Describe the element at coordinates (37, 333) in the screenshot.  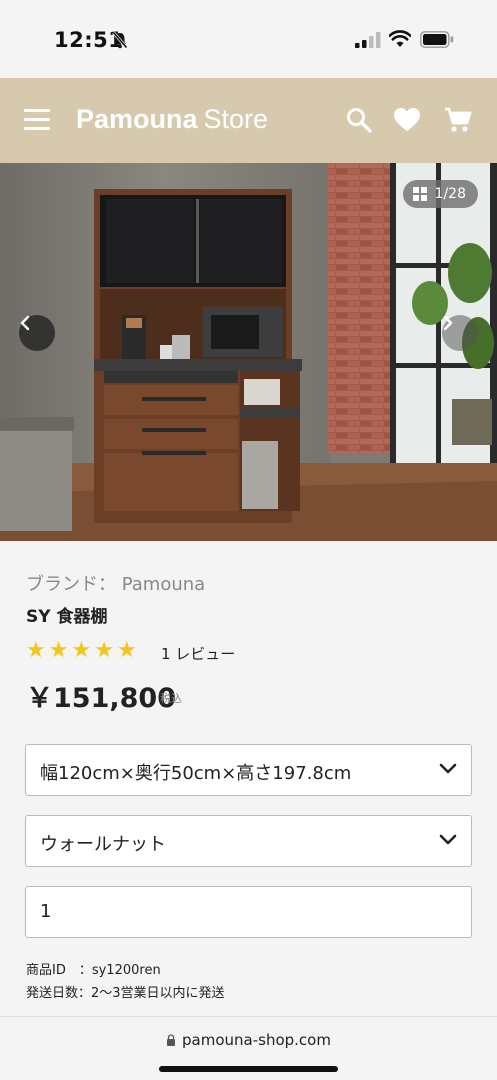
I see `previous-image-button` at that location.